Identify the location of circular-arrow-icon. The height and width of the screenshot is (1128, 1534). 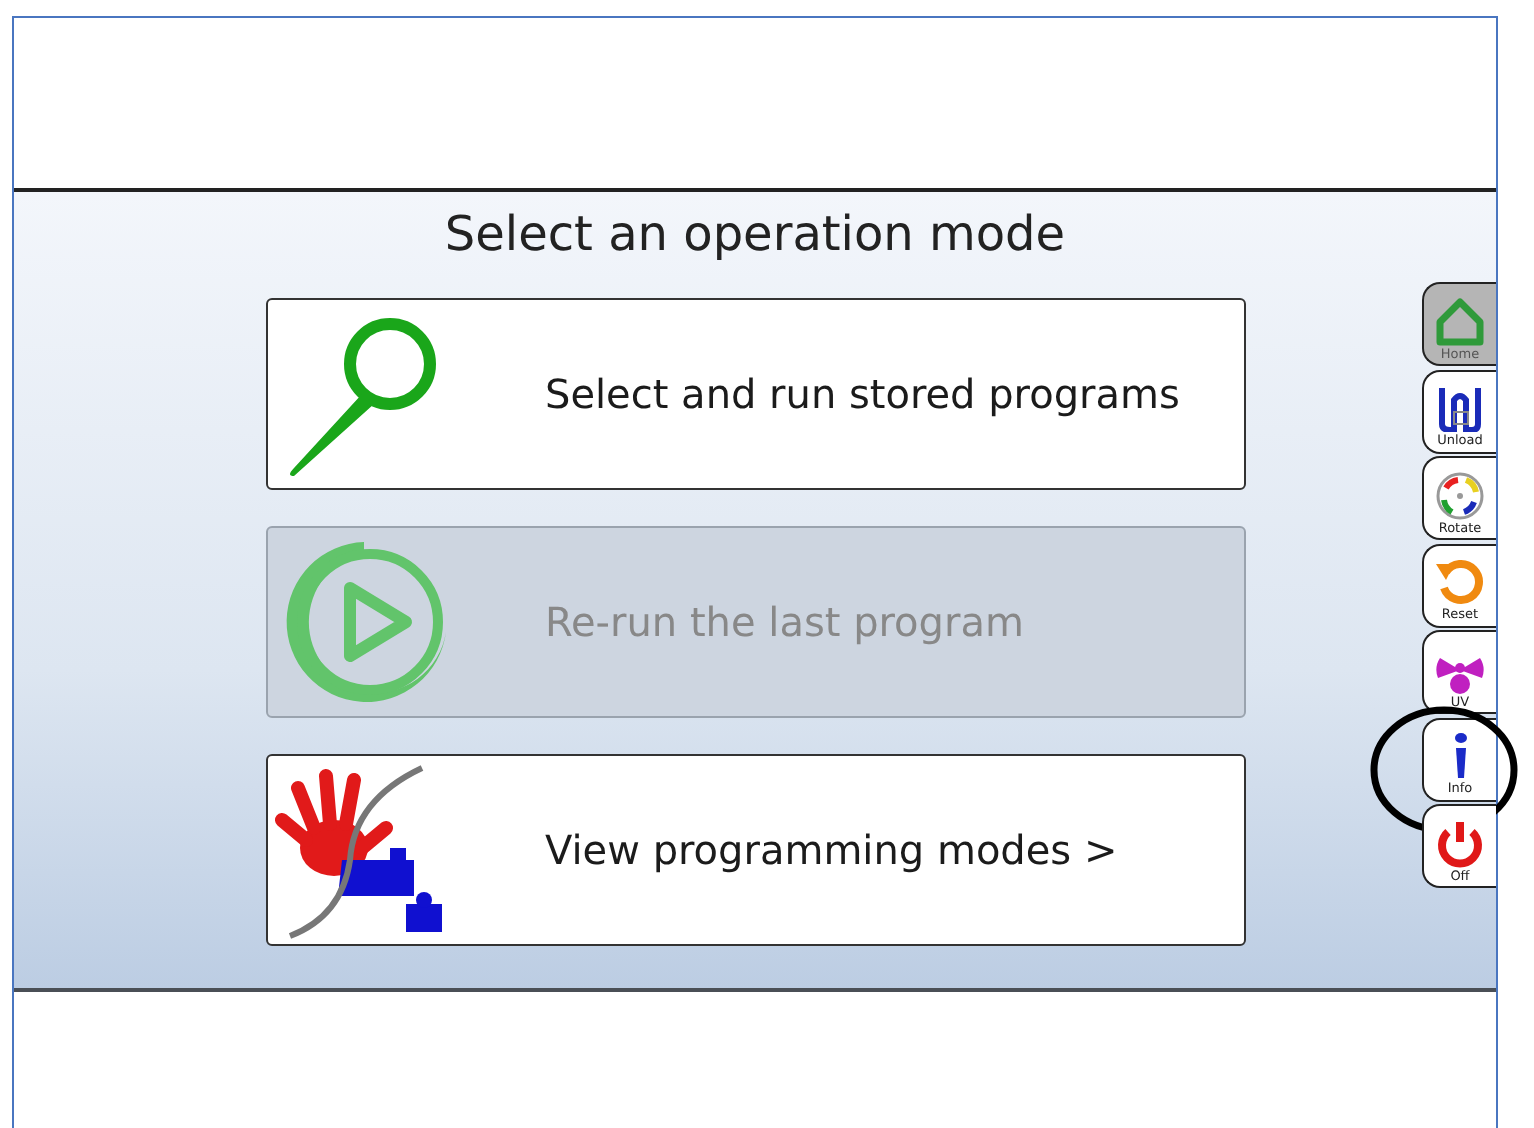
(1460, 582).